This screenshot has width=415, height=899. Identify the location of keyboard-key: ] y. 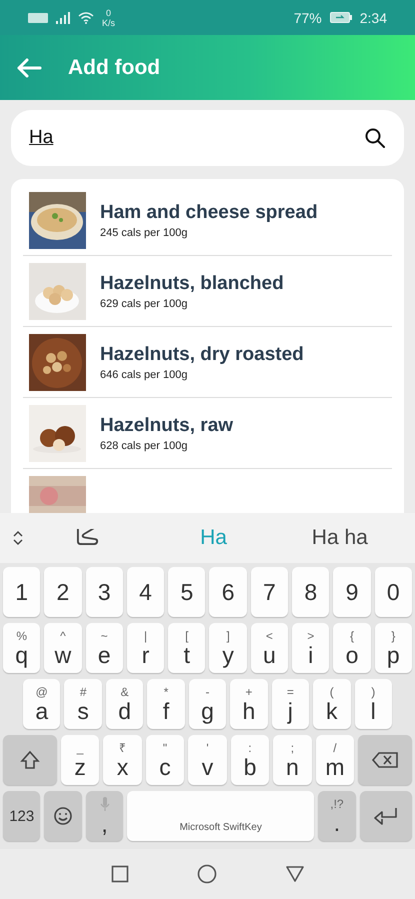
(228, 648).